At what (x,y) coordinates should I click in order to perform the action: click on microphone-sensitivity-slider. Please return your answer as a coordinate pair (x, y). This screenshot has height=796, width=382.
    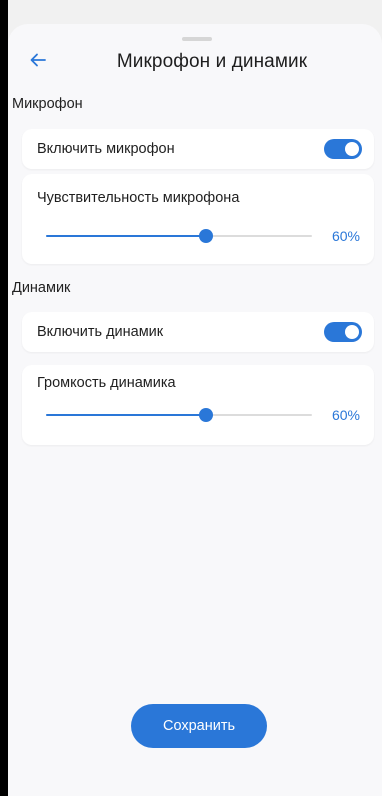
    Looking at the image, I should click on (179, 236).